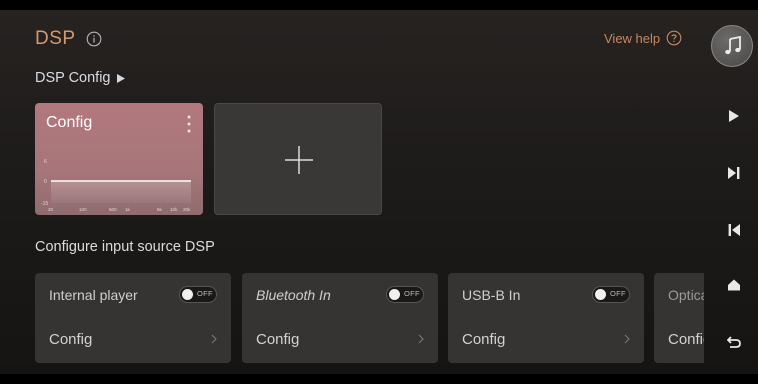  Describe the element at coordinates (94, 39) in the screenshot. I see `info-icon` at that location.